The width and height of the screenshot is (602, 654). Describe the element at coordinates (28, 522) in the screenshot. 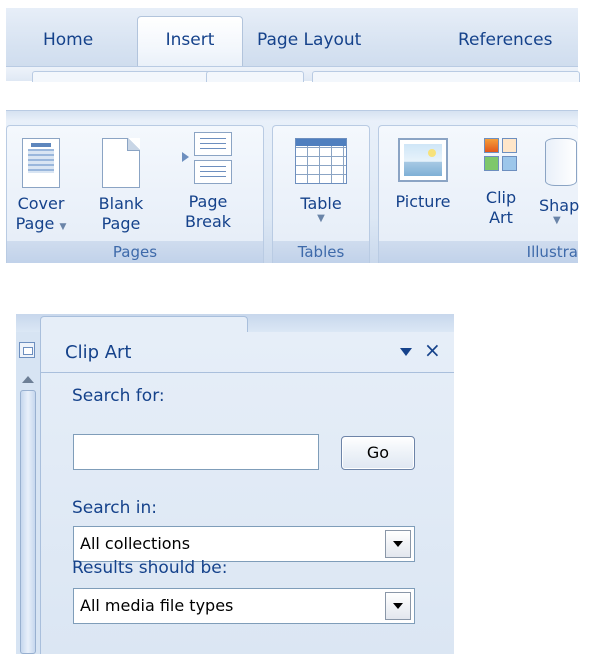

I see `scrollbar-thumb` at that location.